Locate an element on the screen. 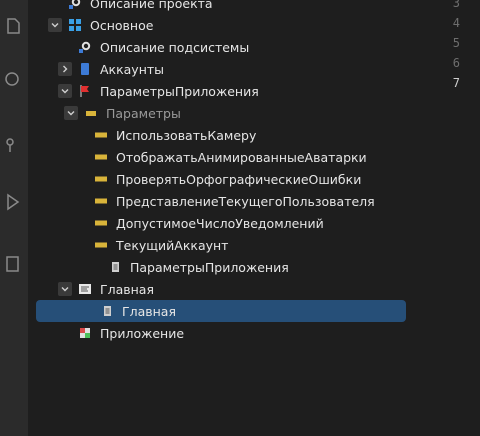 The height and width of the screenshot is (436, 480). tree-item: ДопустимоеЧислоУведомлений is located at coordinates (223, 223).